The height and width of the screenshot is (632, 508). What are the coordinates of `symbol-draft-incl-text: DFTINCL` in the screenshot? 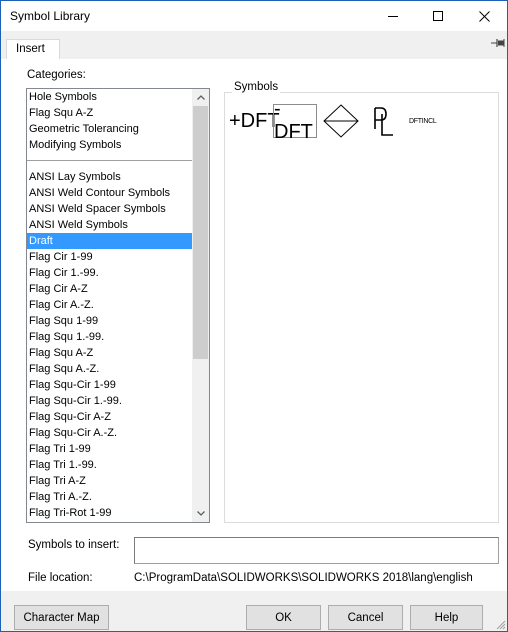 It's located at (423, 121).